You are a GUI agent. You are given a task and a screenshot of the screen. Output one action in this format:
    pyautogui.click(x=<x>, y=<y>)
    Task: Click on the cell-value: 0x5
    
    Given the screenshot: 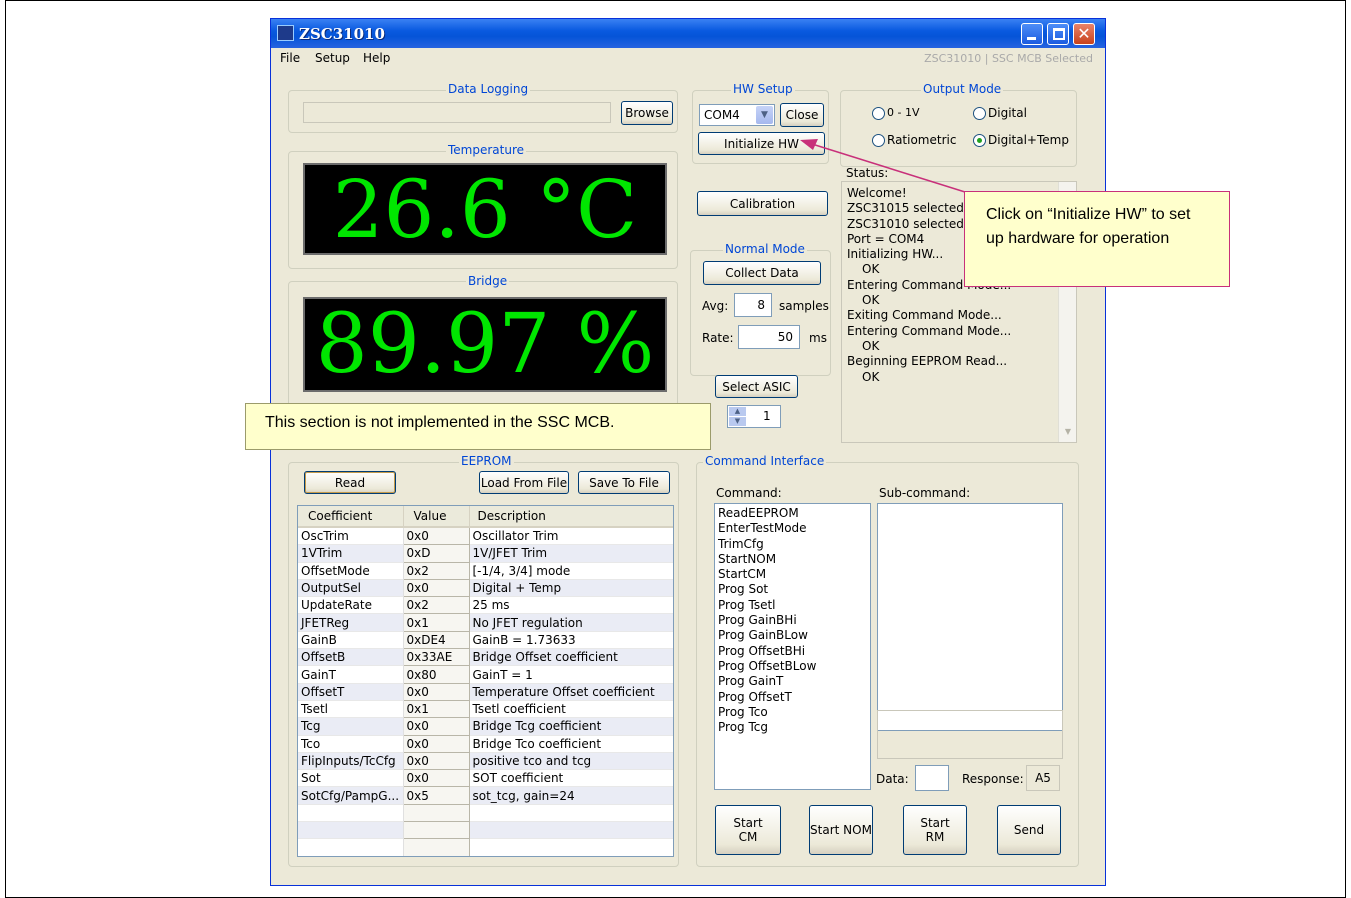 What is the action you would take?
    pyautogui.click(x=436, y=795)
    